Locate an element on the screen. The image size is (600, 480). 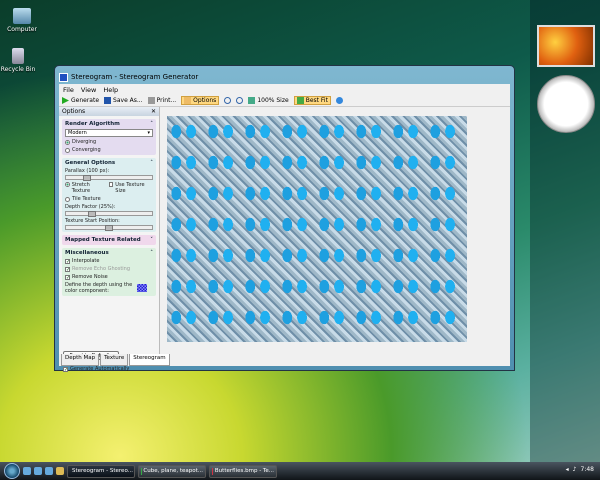
recycle-bin-icon is located at coordinates (18, 56).